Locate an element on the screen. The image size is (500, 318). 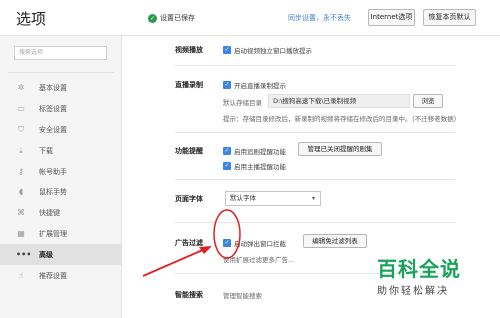
download-icon: ⤓ is located at coordinates (21, 150).